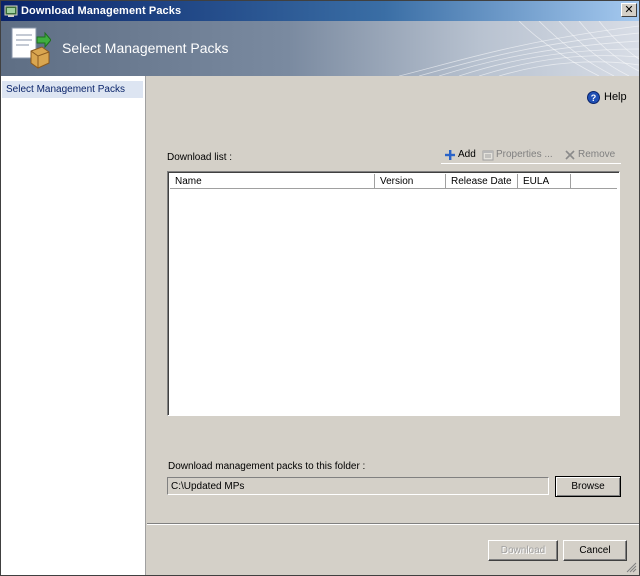 The image size is (640, 576). Describe the element at coordinates (101, 11) in the screenshot. I see `window-title: Download Management Packs` at that location.